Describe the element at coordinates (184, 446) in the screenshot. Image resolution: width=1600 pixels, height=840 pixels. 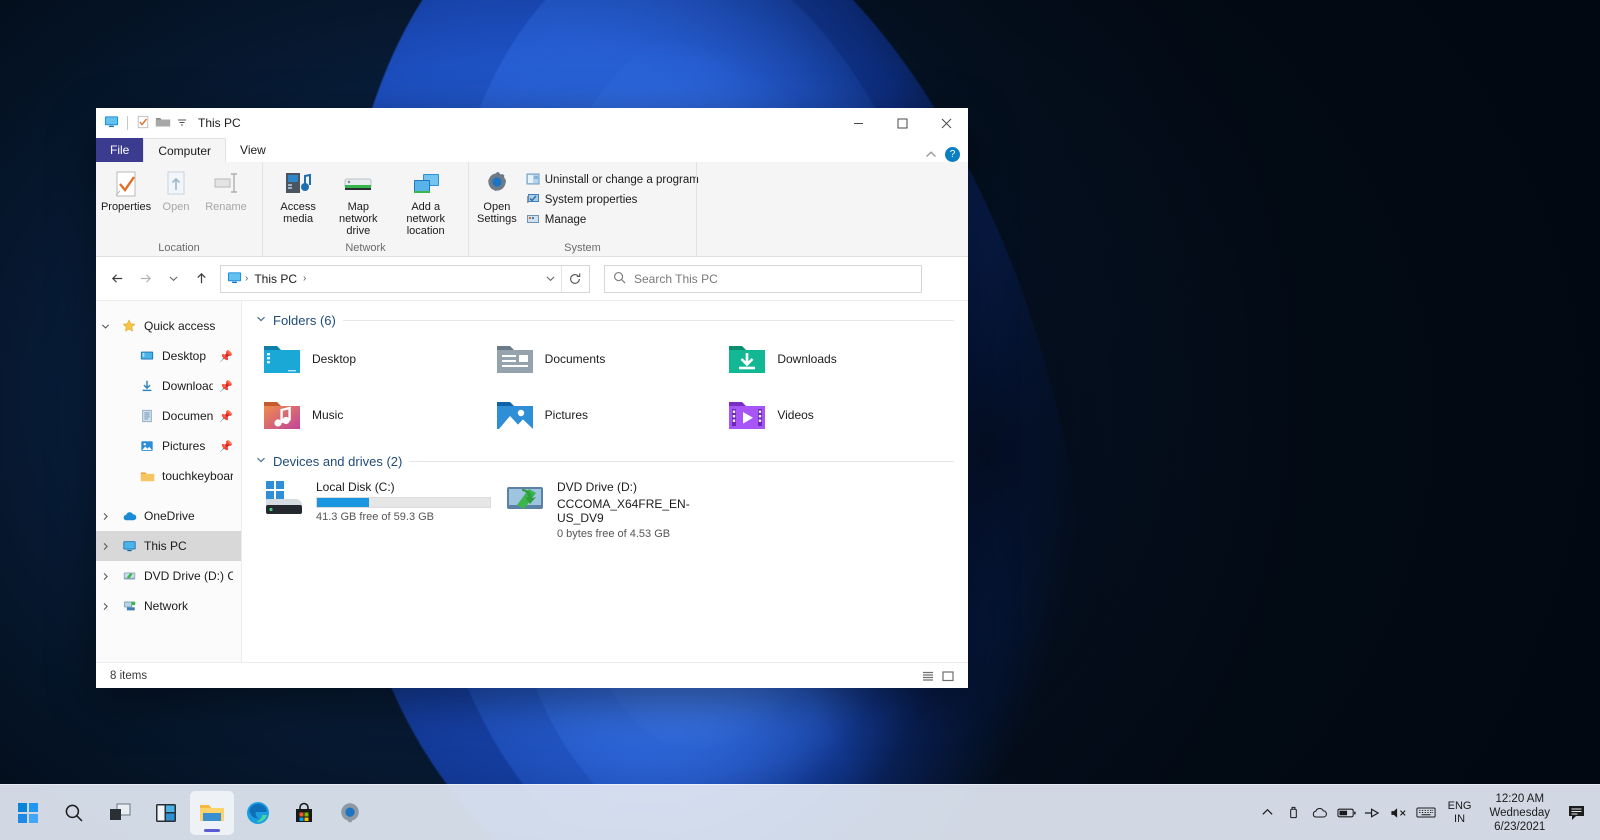
I see `sidebar-label: Pictures` at that location.